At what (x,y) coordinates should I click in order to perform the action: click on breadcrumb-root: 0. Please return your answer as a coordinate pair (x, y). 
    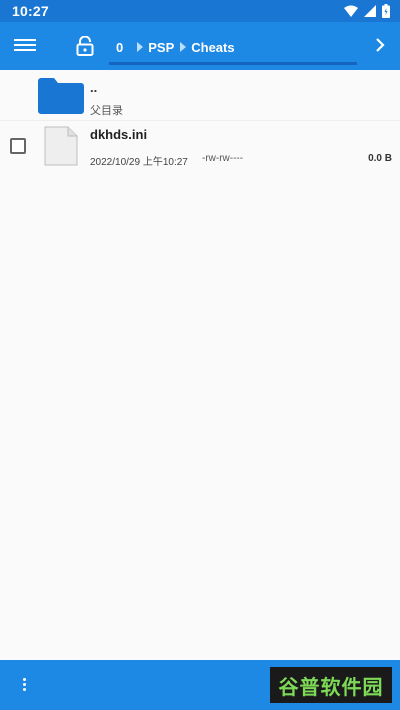
    Looking at the image, I should click on (119, 47).